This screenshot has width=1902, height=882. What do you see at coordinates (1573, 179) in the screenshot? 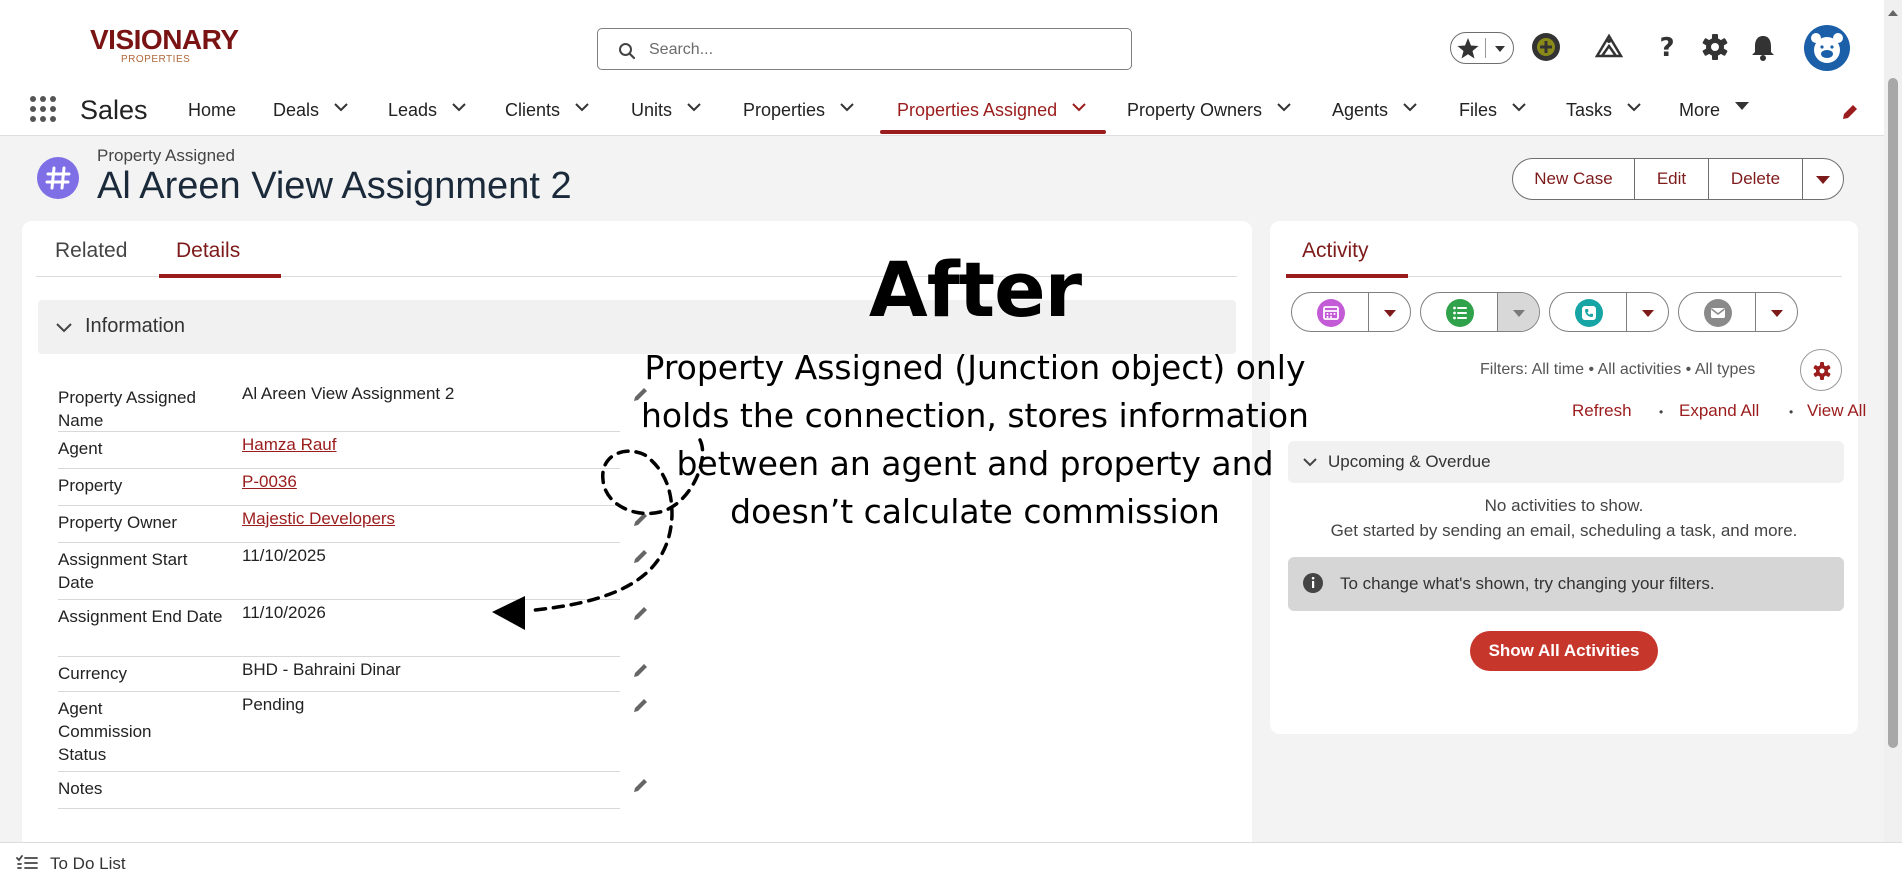
I see `new-case-button: New Case` at bounding box center [1573, 179].